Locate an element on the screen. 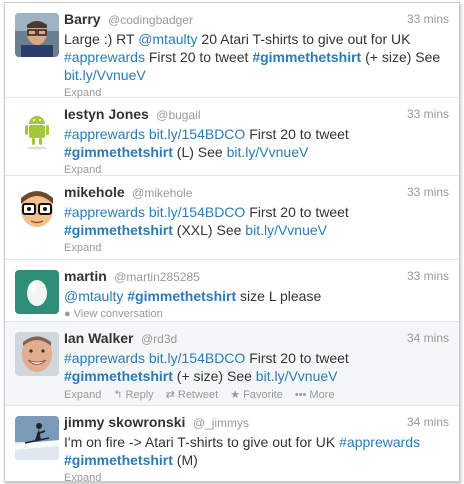  tweet-actions: Expand ↰ Reply ⇄ Retweet ★ Favorite ••• More is located at coordinates (256, 395).